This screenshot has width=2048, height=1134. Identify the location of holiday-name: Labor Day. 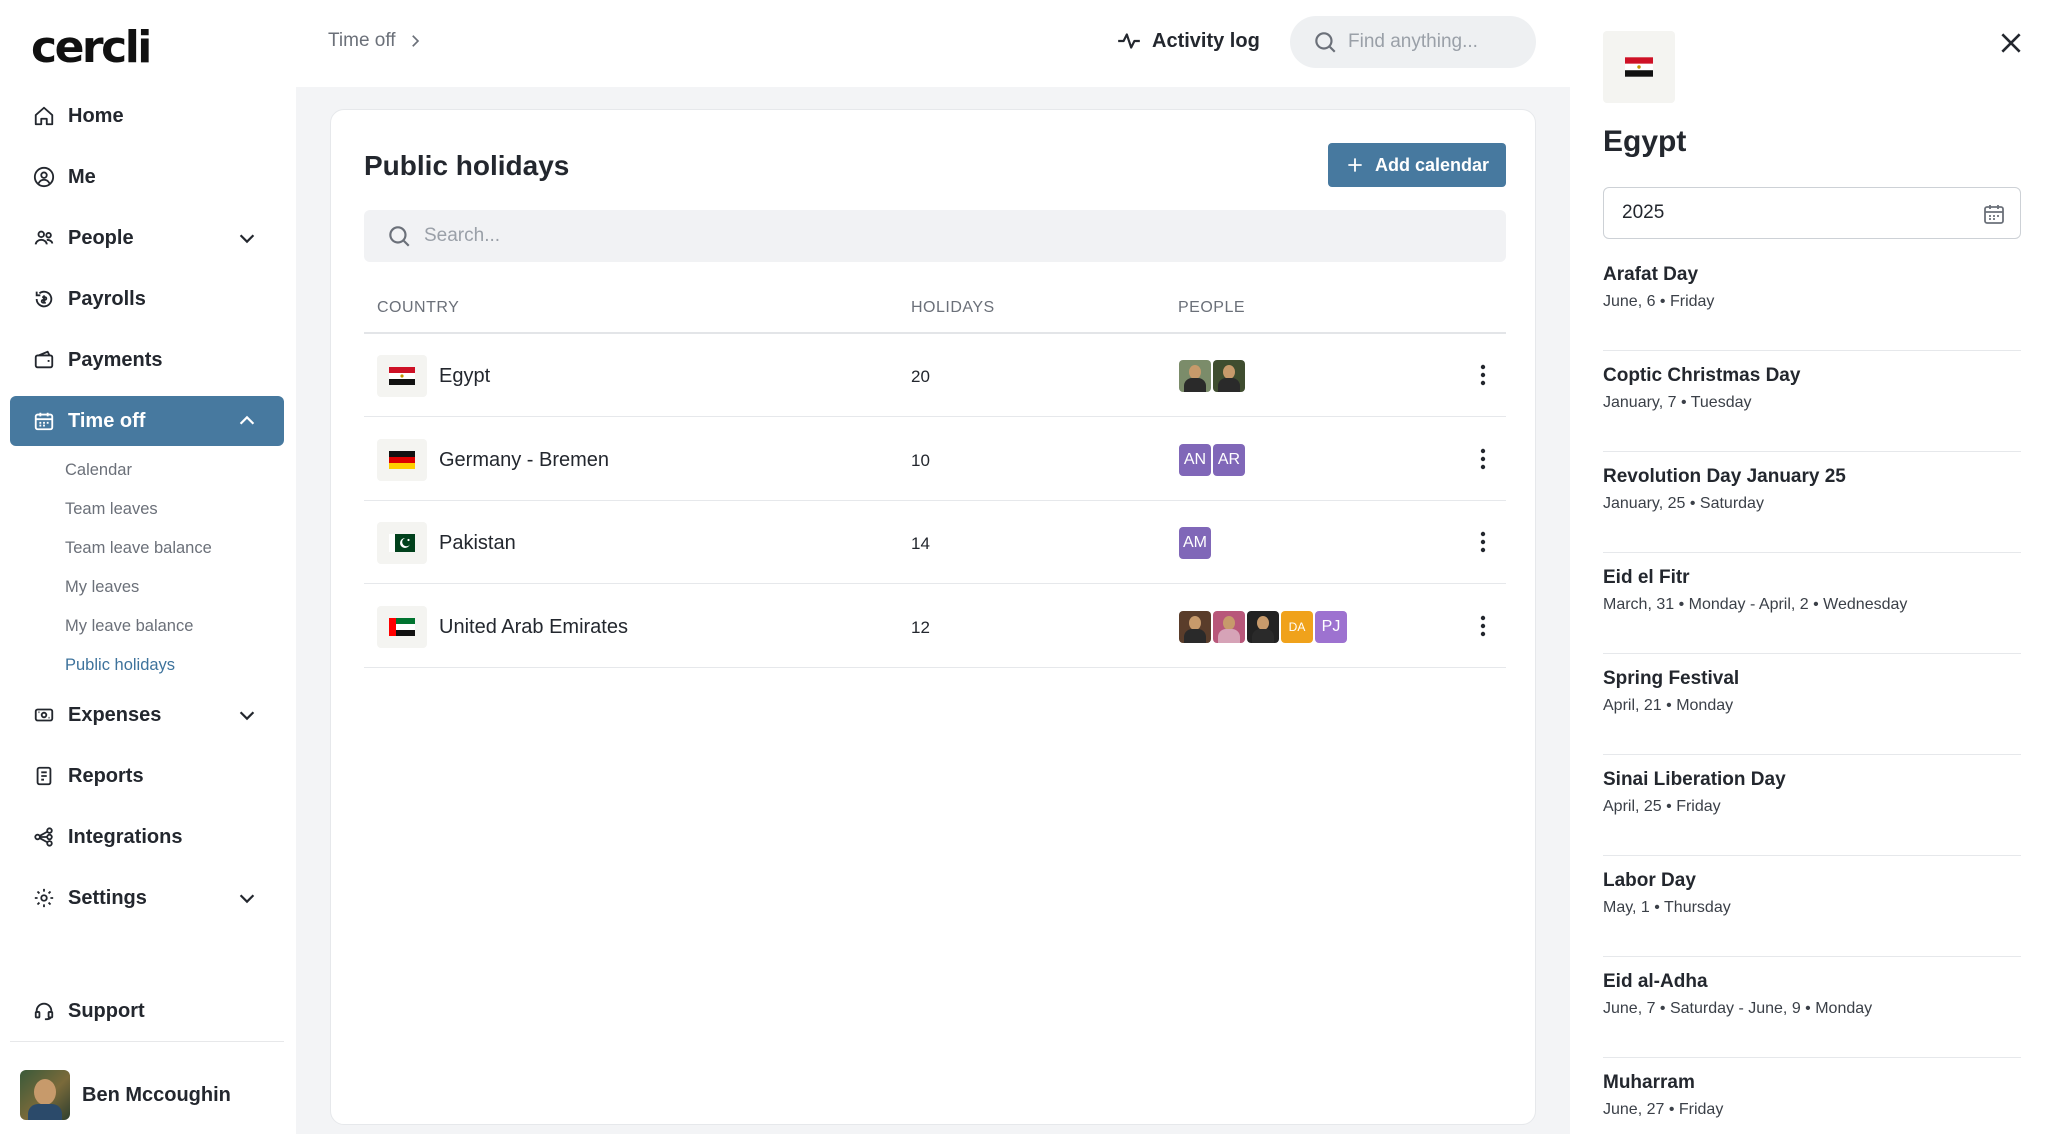
(1649, 880).